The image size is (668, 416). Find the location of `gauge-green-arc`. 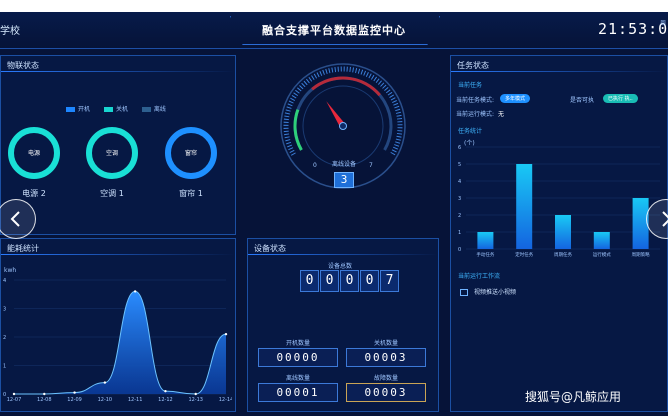

gauge-green-arc is located at coordinates (298, 130).